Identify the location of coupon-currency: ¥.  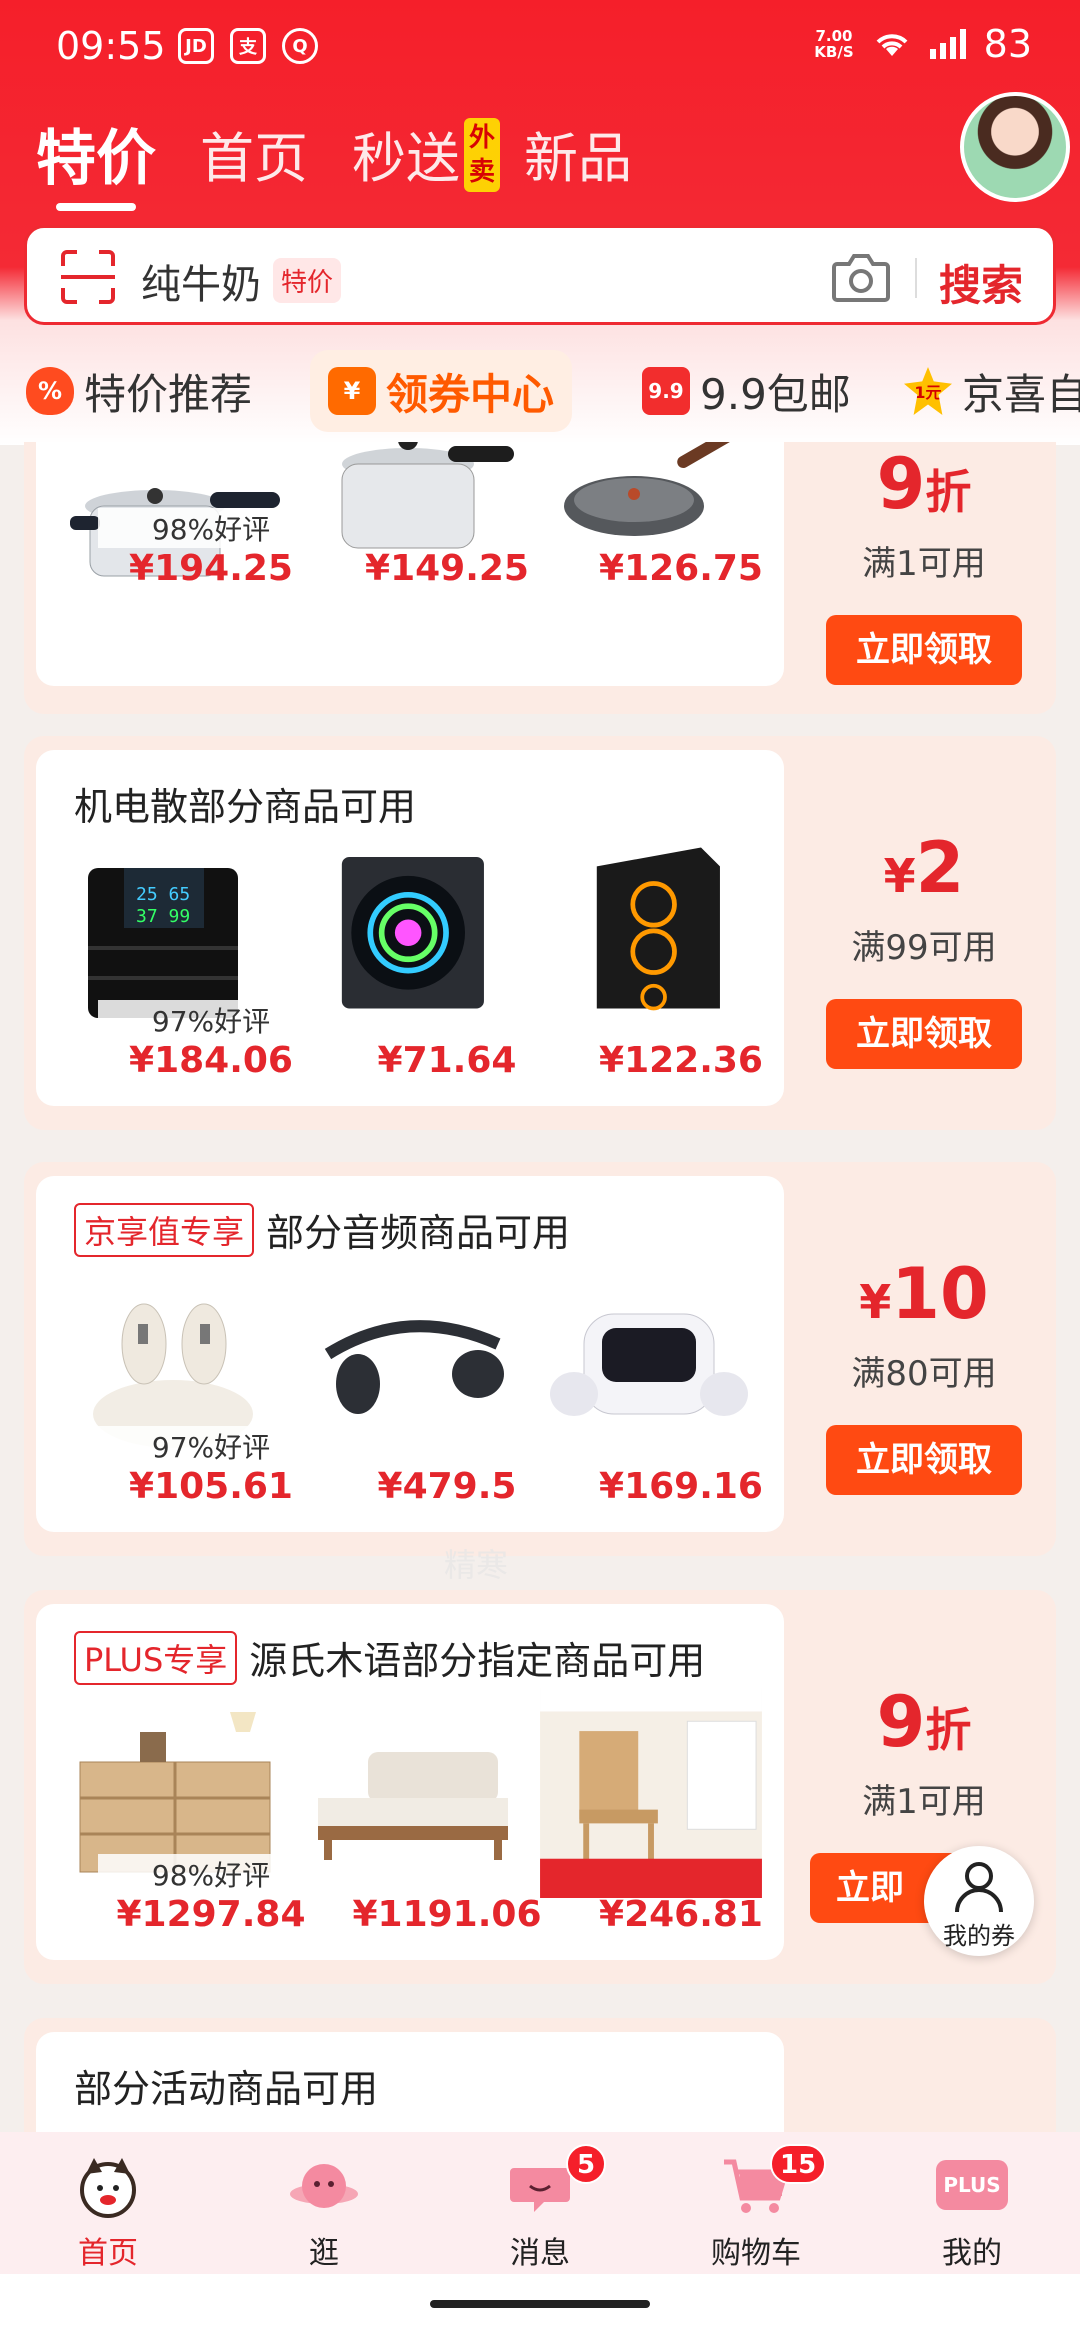
(899, 876).